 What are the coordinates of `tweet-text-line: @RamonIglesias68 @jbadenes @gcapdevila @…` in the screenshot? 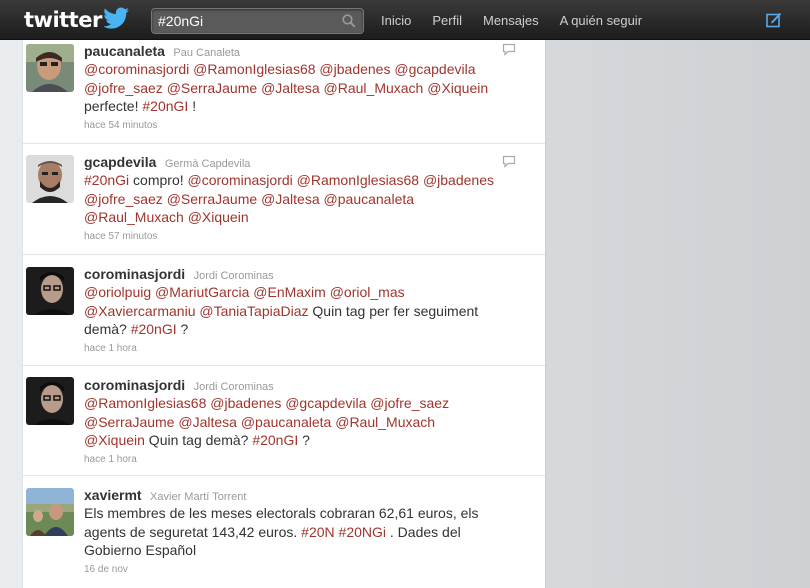 It's located at (306, 403).